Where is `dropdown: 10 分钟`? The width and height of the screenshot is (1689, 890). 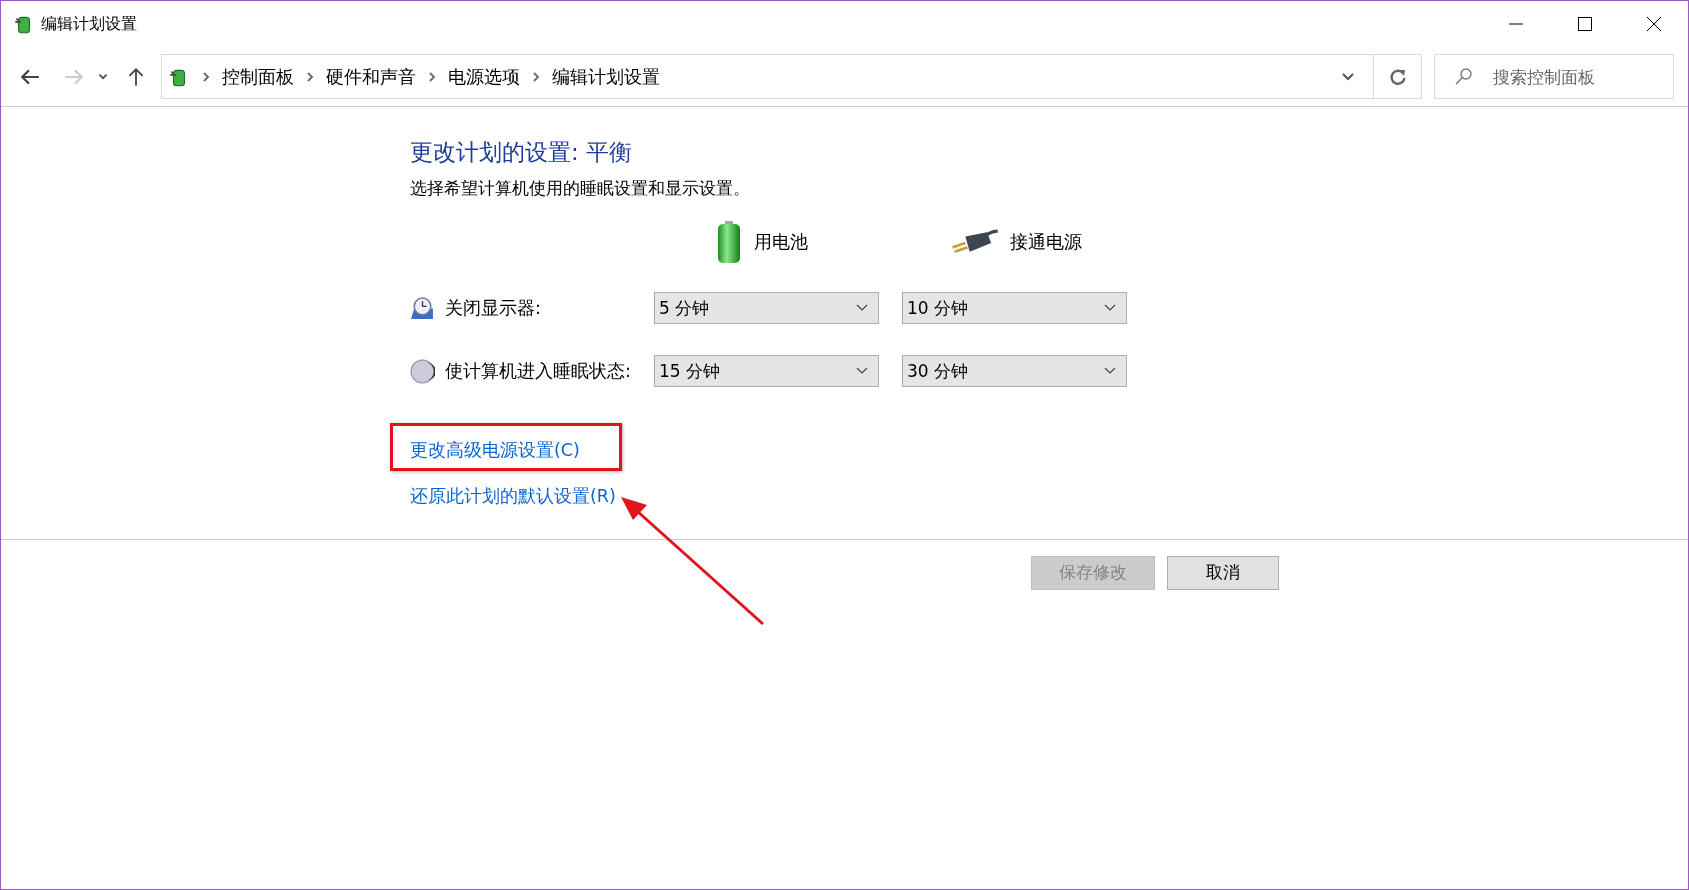
dropdown: 10 分钟 is located at coordinates (1014, 308).